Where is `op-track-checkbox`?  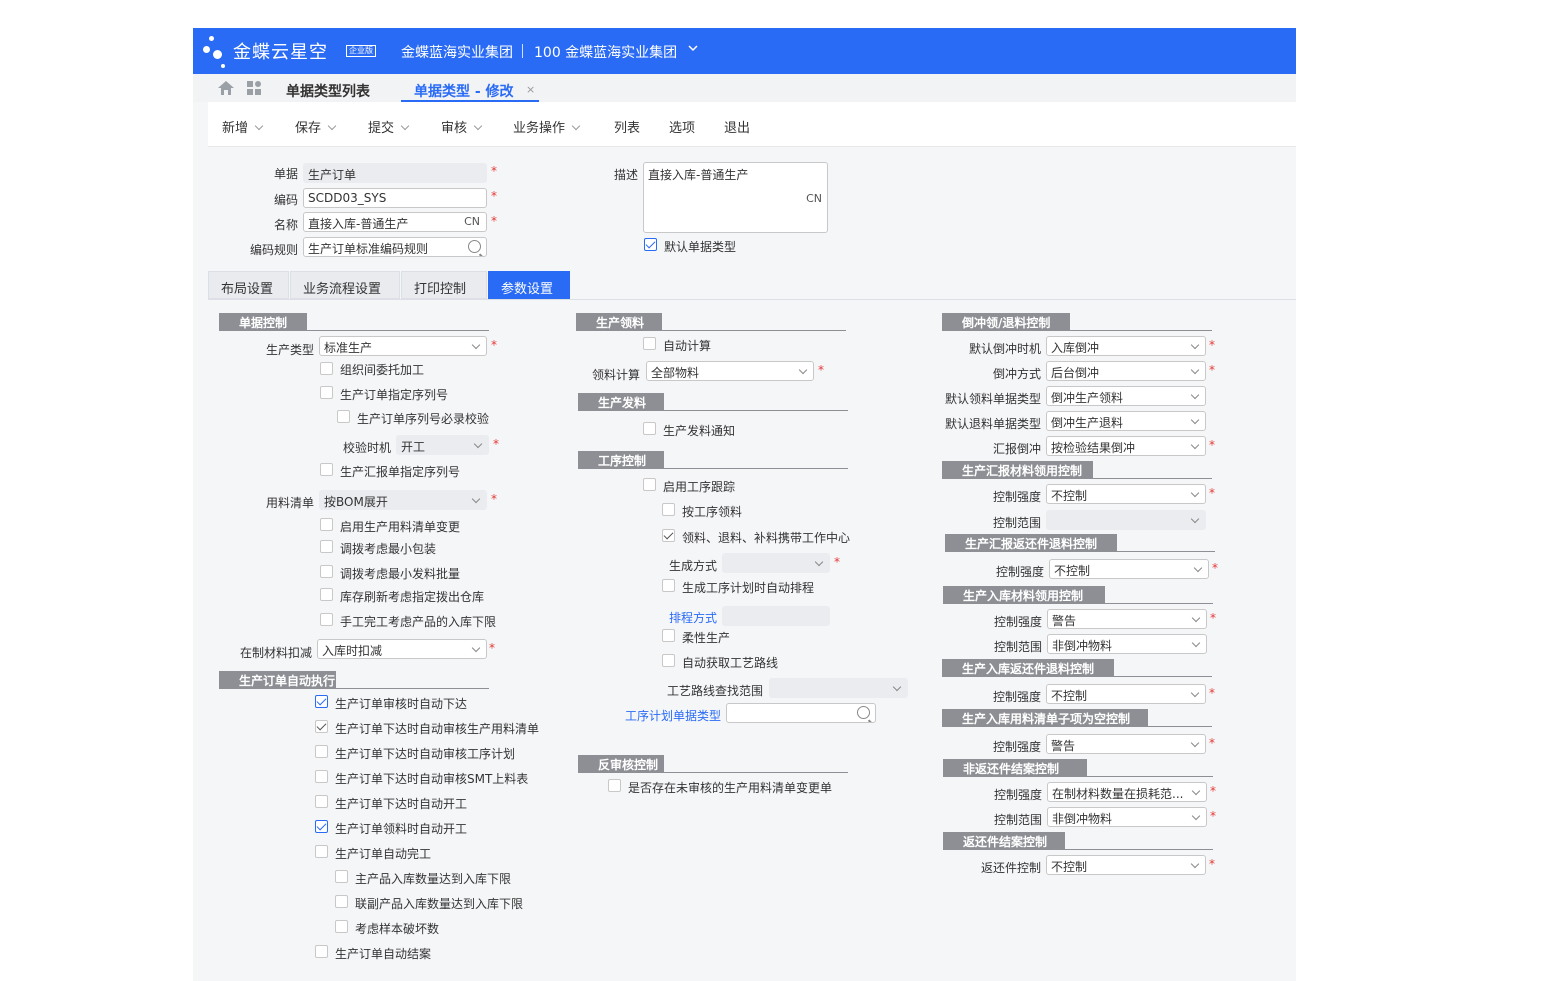 op-track-checkbox is located at coordinates (649, 484).